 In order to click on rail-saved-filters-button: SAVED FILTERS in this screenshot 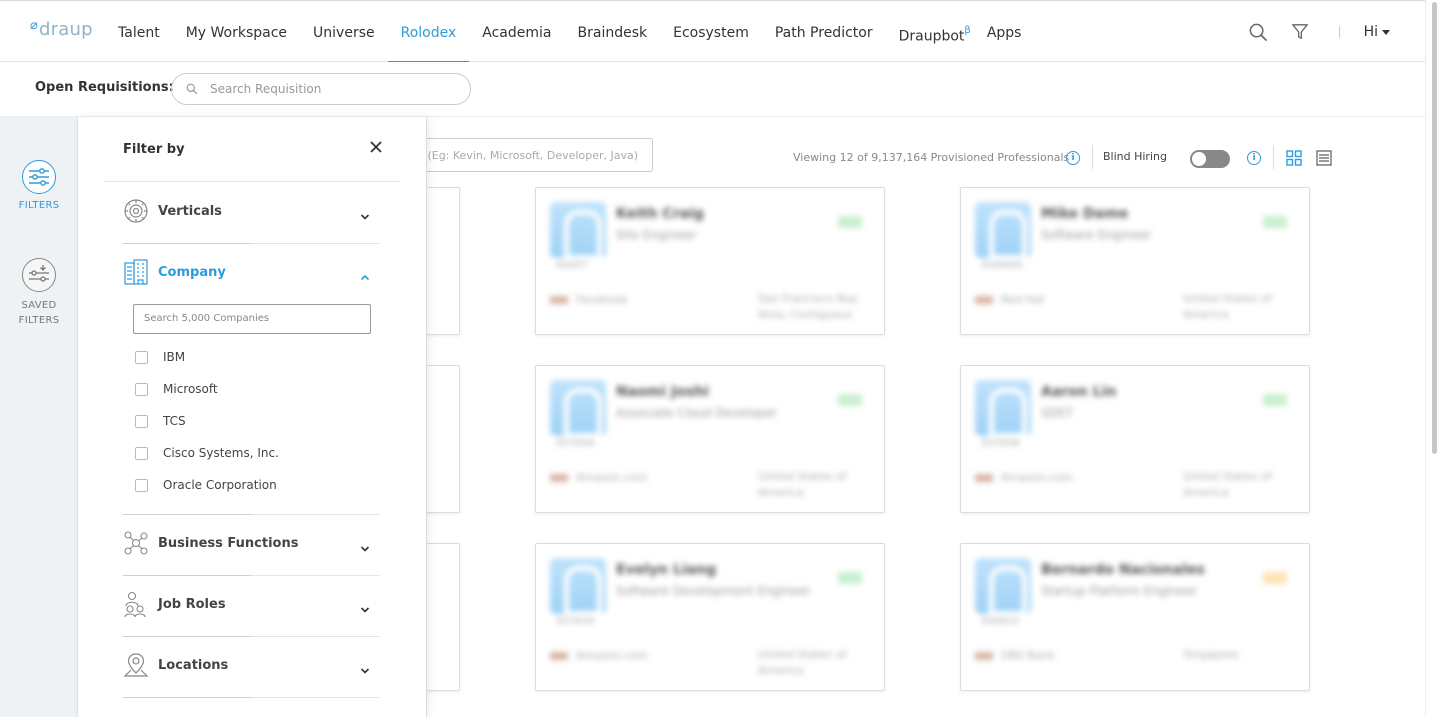, I will do `click(39, 293)`.